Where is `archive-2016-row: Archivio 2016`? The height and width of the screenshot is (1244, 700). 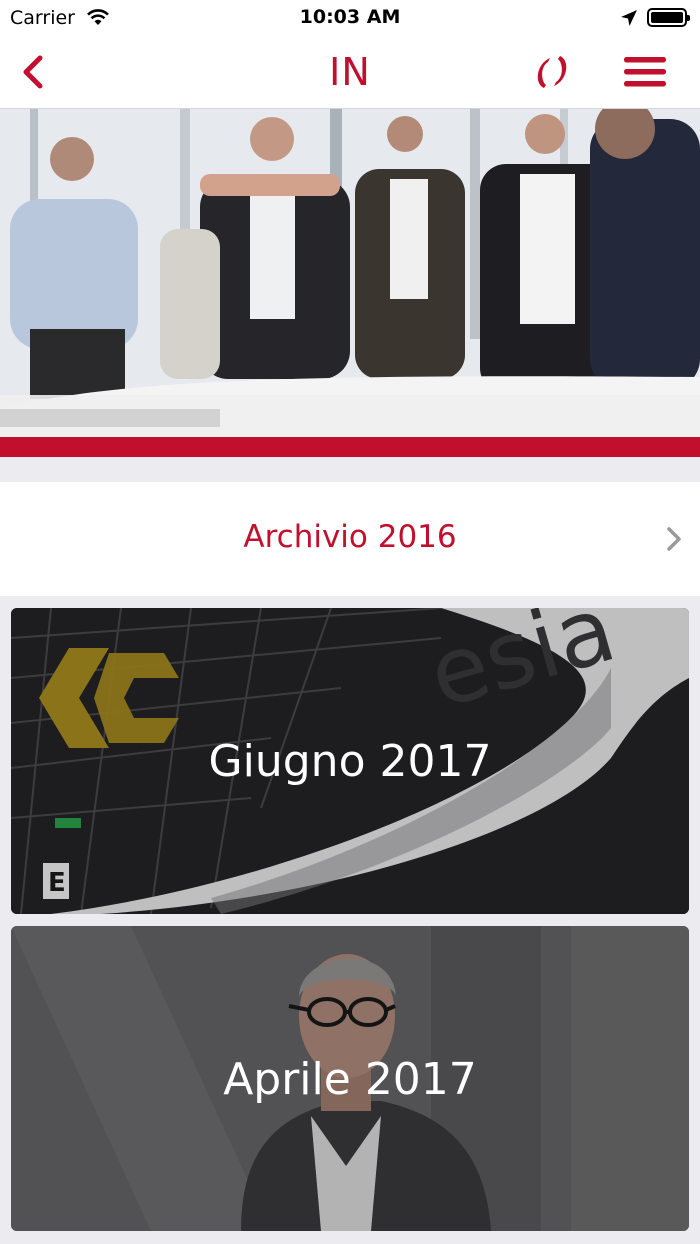 archive-2016-row: Archivio 2016 is located at coordinates (350, 539).